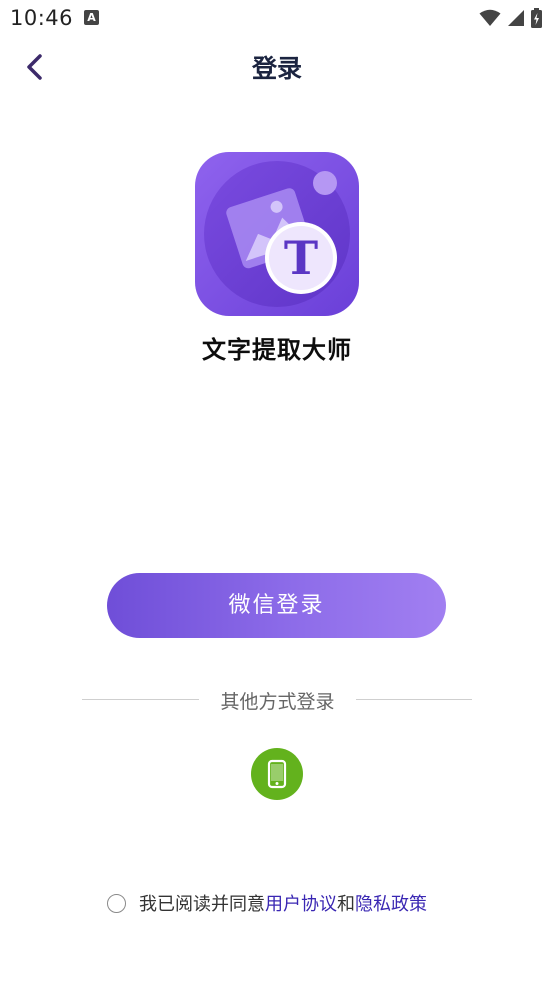  What do you see at coordinates (536, 18) in the screenshot?
I see `battery-charging-icon` at bounding box center [536, 18].